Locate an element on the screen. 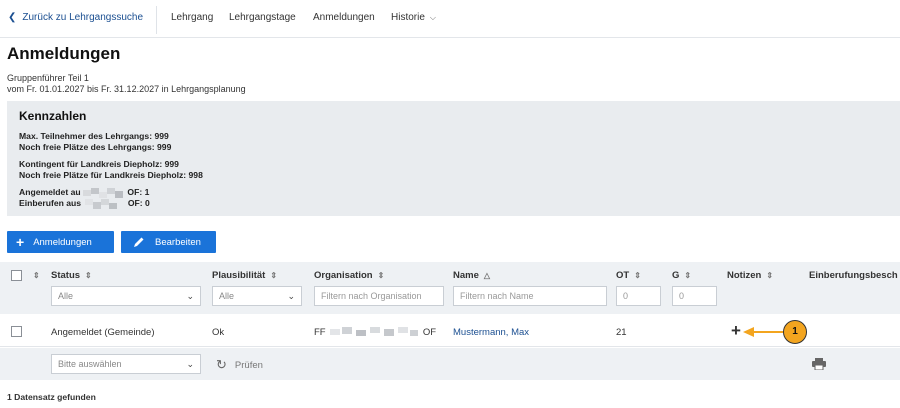 Image resolution: width=900 pixels, height=408 pixels. name-filter-input: Filtern nach Name is located at coordinates (530, 296).